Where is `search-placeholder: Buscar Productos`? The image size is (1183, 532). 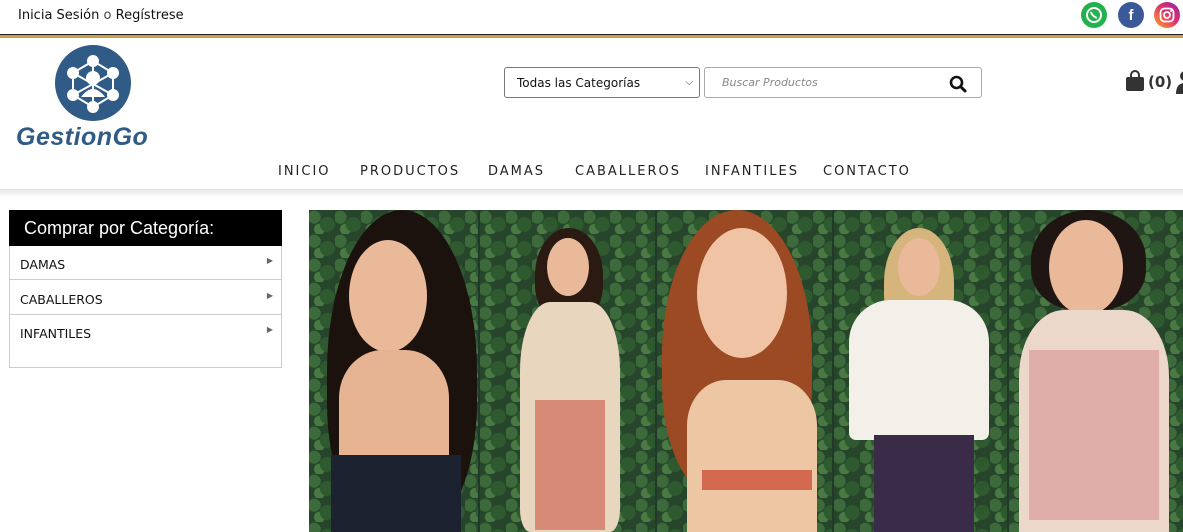 search-placeholder: Buscar Productos is located at coordinates (770, 82).